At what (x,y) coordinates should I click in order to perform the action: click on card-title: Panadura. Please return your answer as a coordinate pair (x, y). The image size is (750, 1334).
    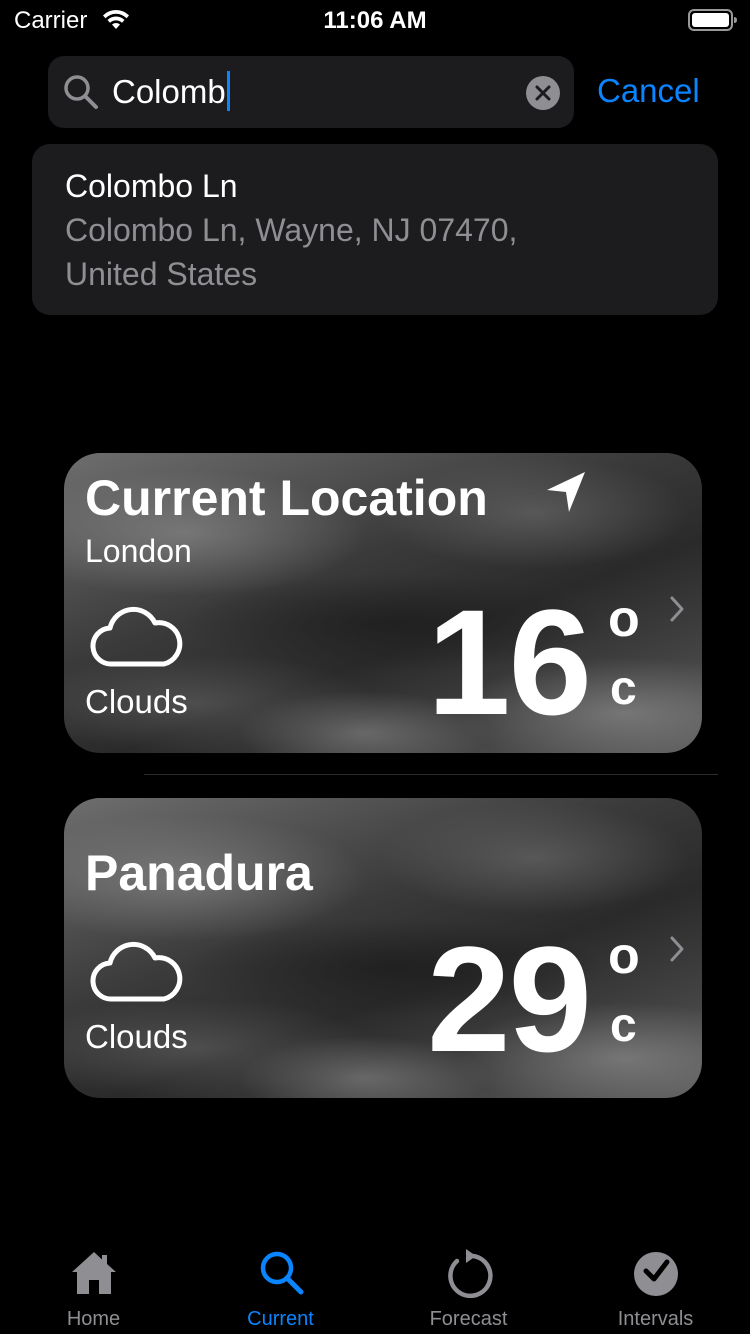
    Looking at the image, I should click on (199, 873).